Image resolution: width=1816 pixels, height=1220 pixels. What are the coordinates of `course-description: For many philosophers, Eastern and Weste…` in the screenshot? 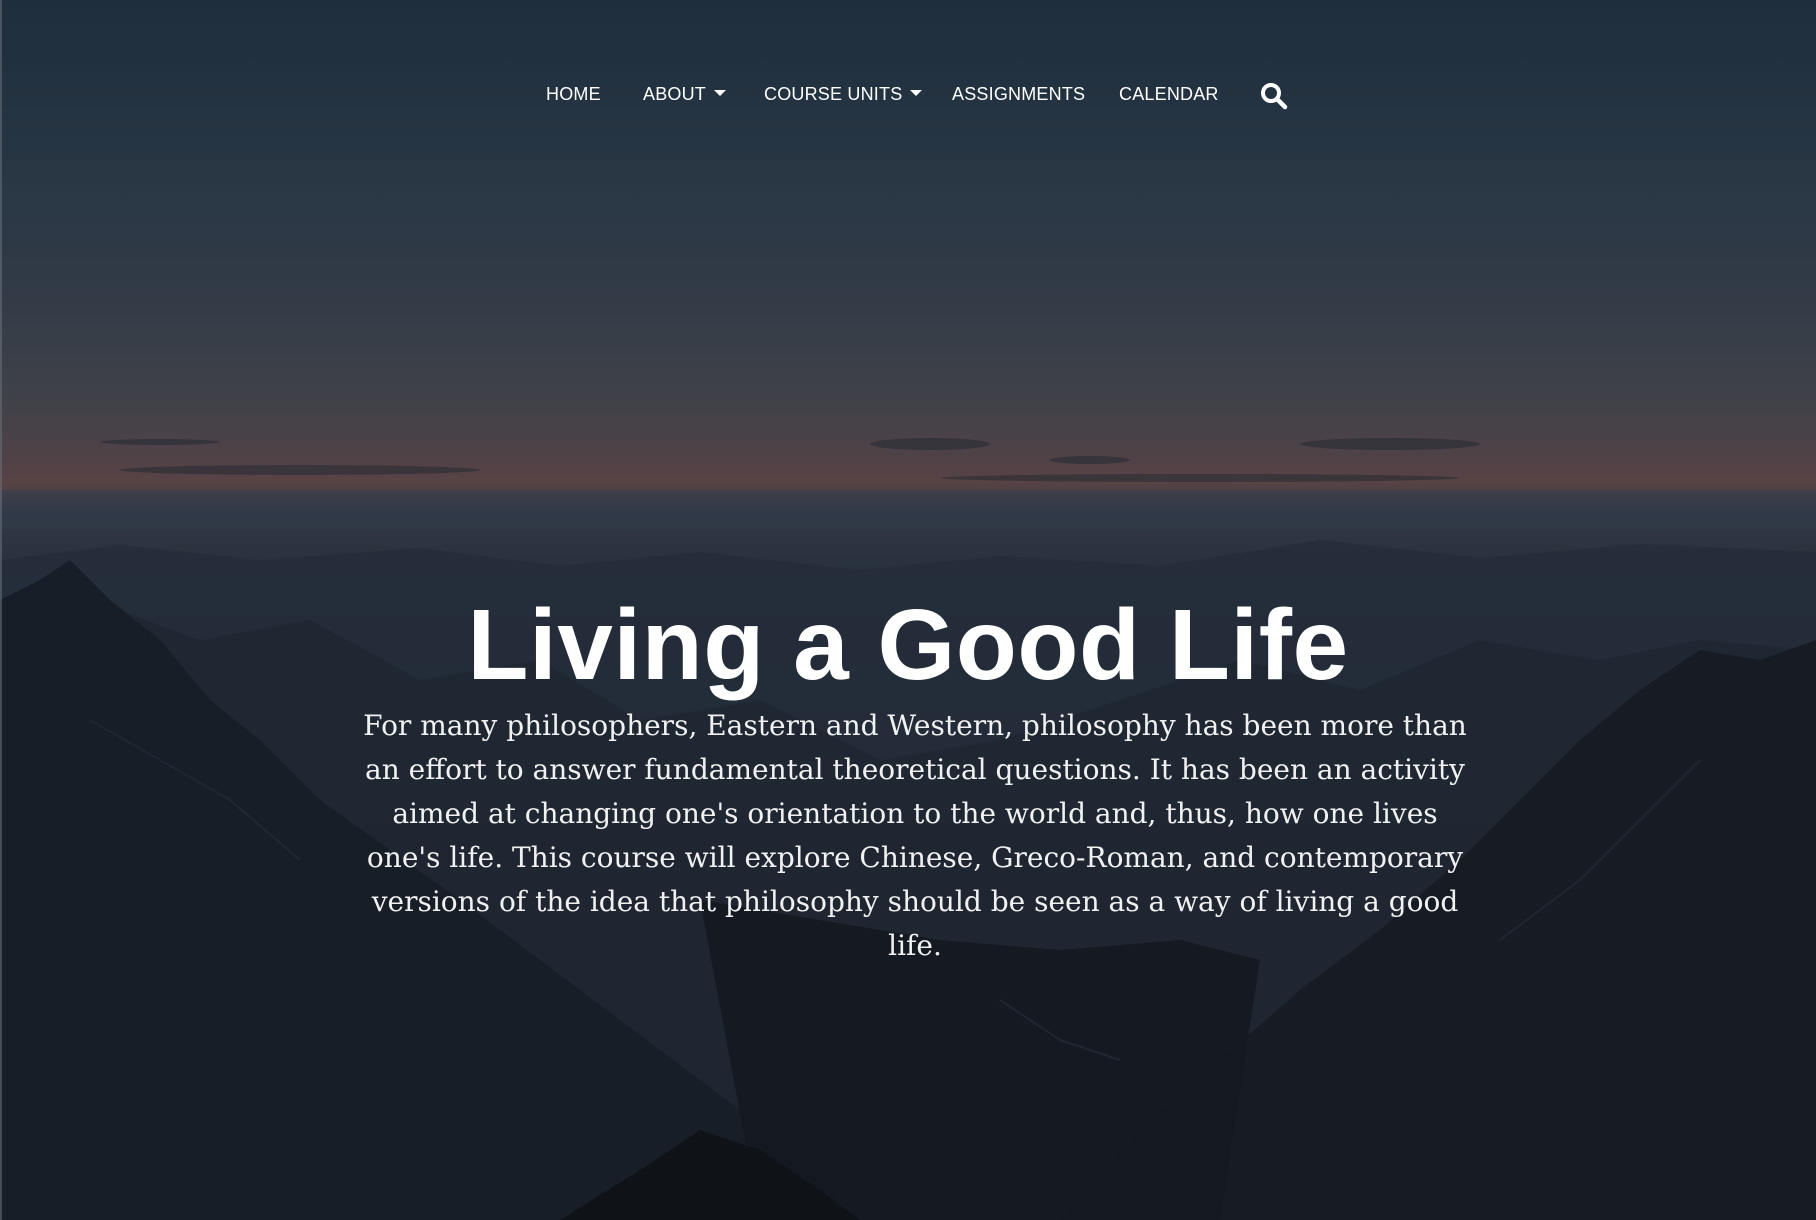 It's located at (915, 835).